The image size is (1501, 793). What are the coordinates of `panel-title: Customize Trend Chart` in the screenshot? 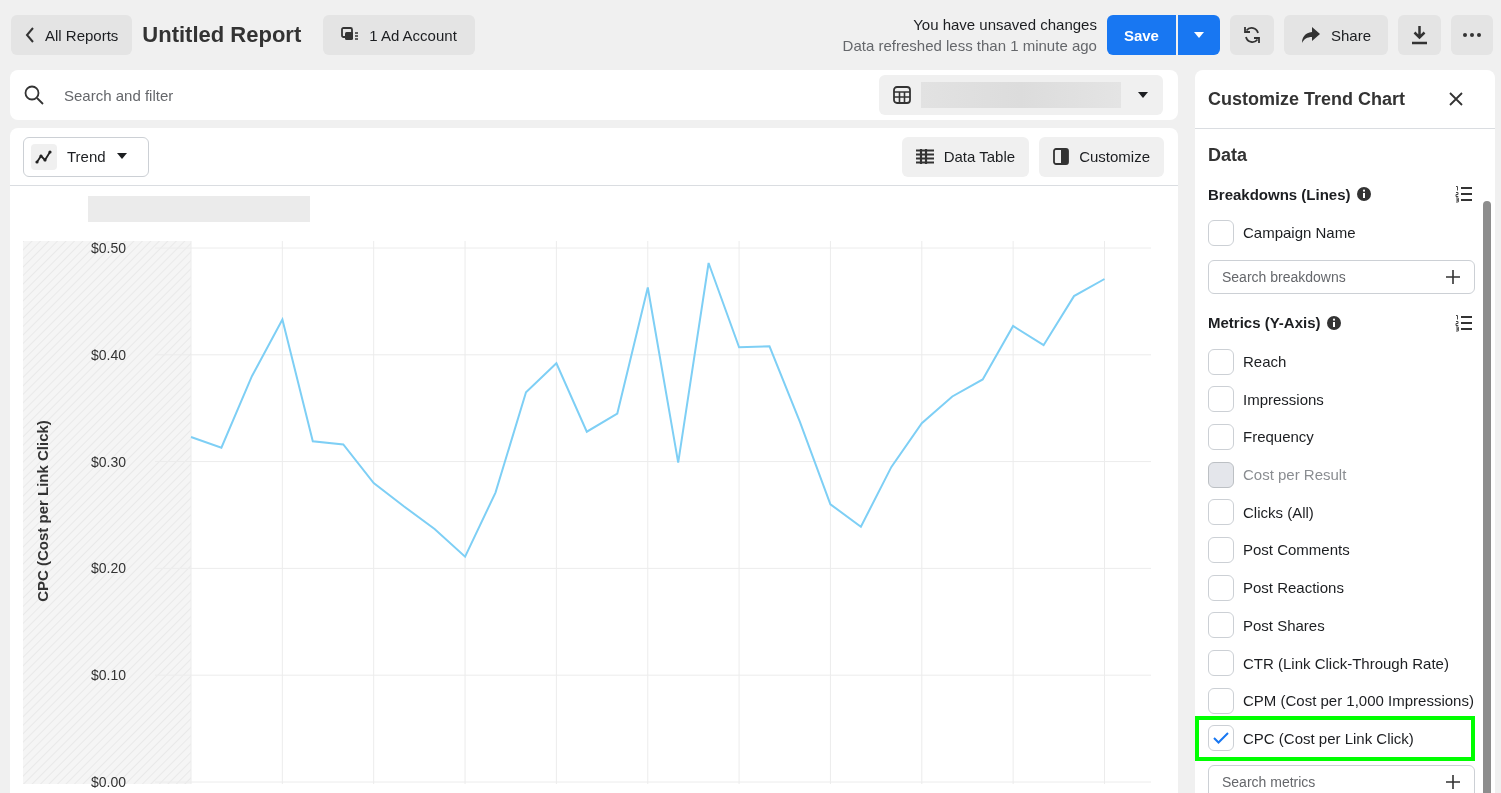 It's located at (1307, 99).